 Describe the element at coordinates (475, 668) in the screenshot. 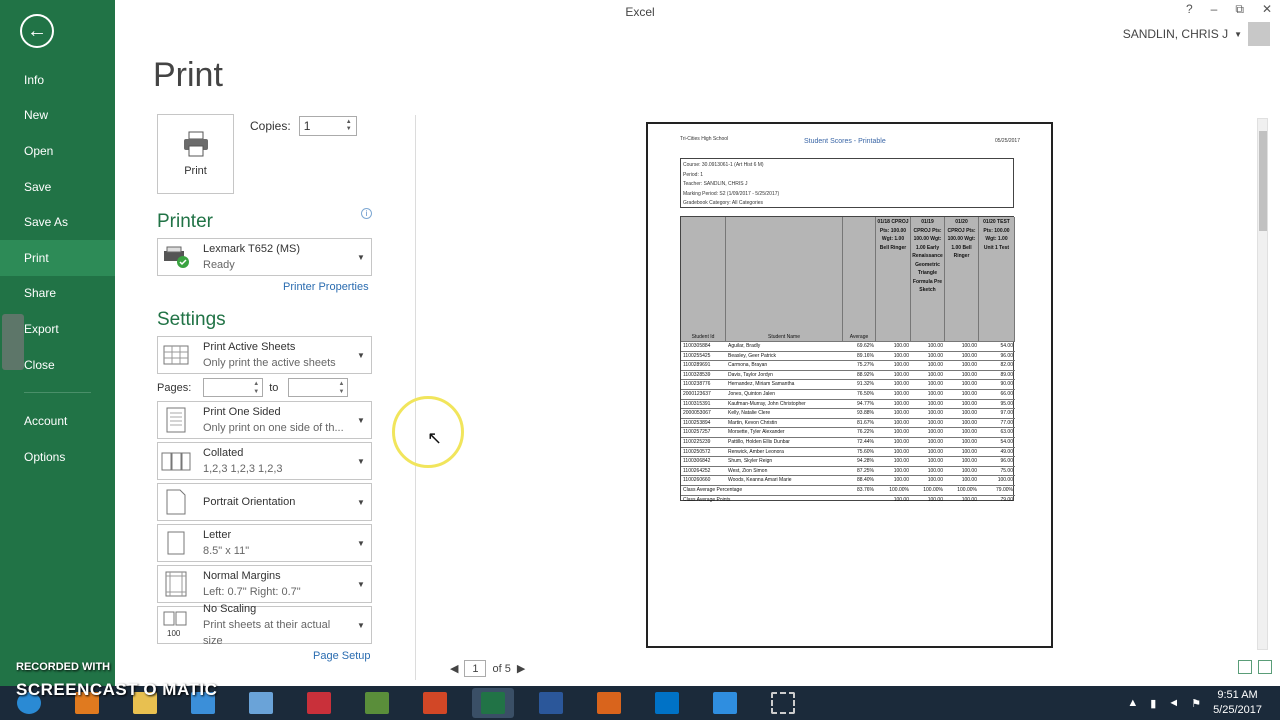

I see `current-page-input: 1` at that location.